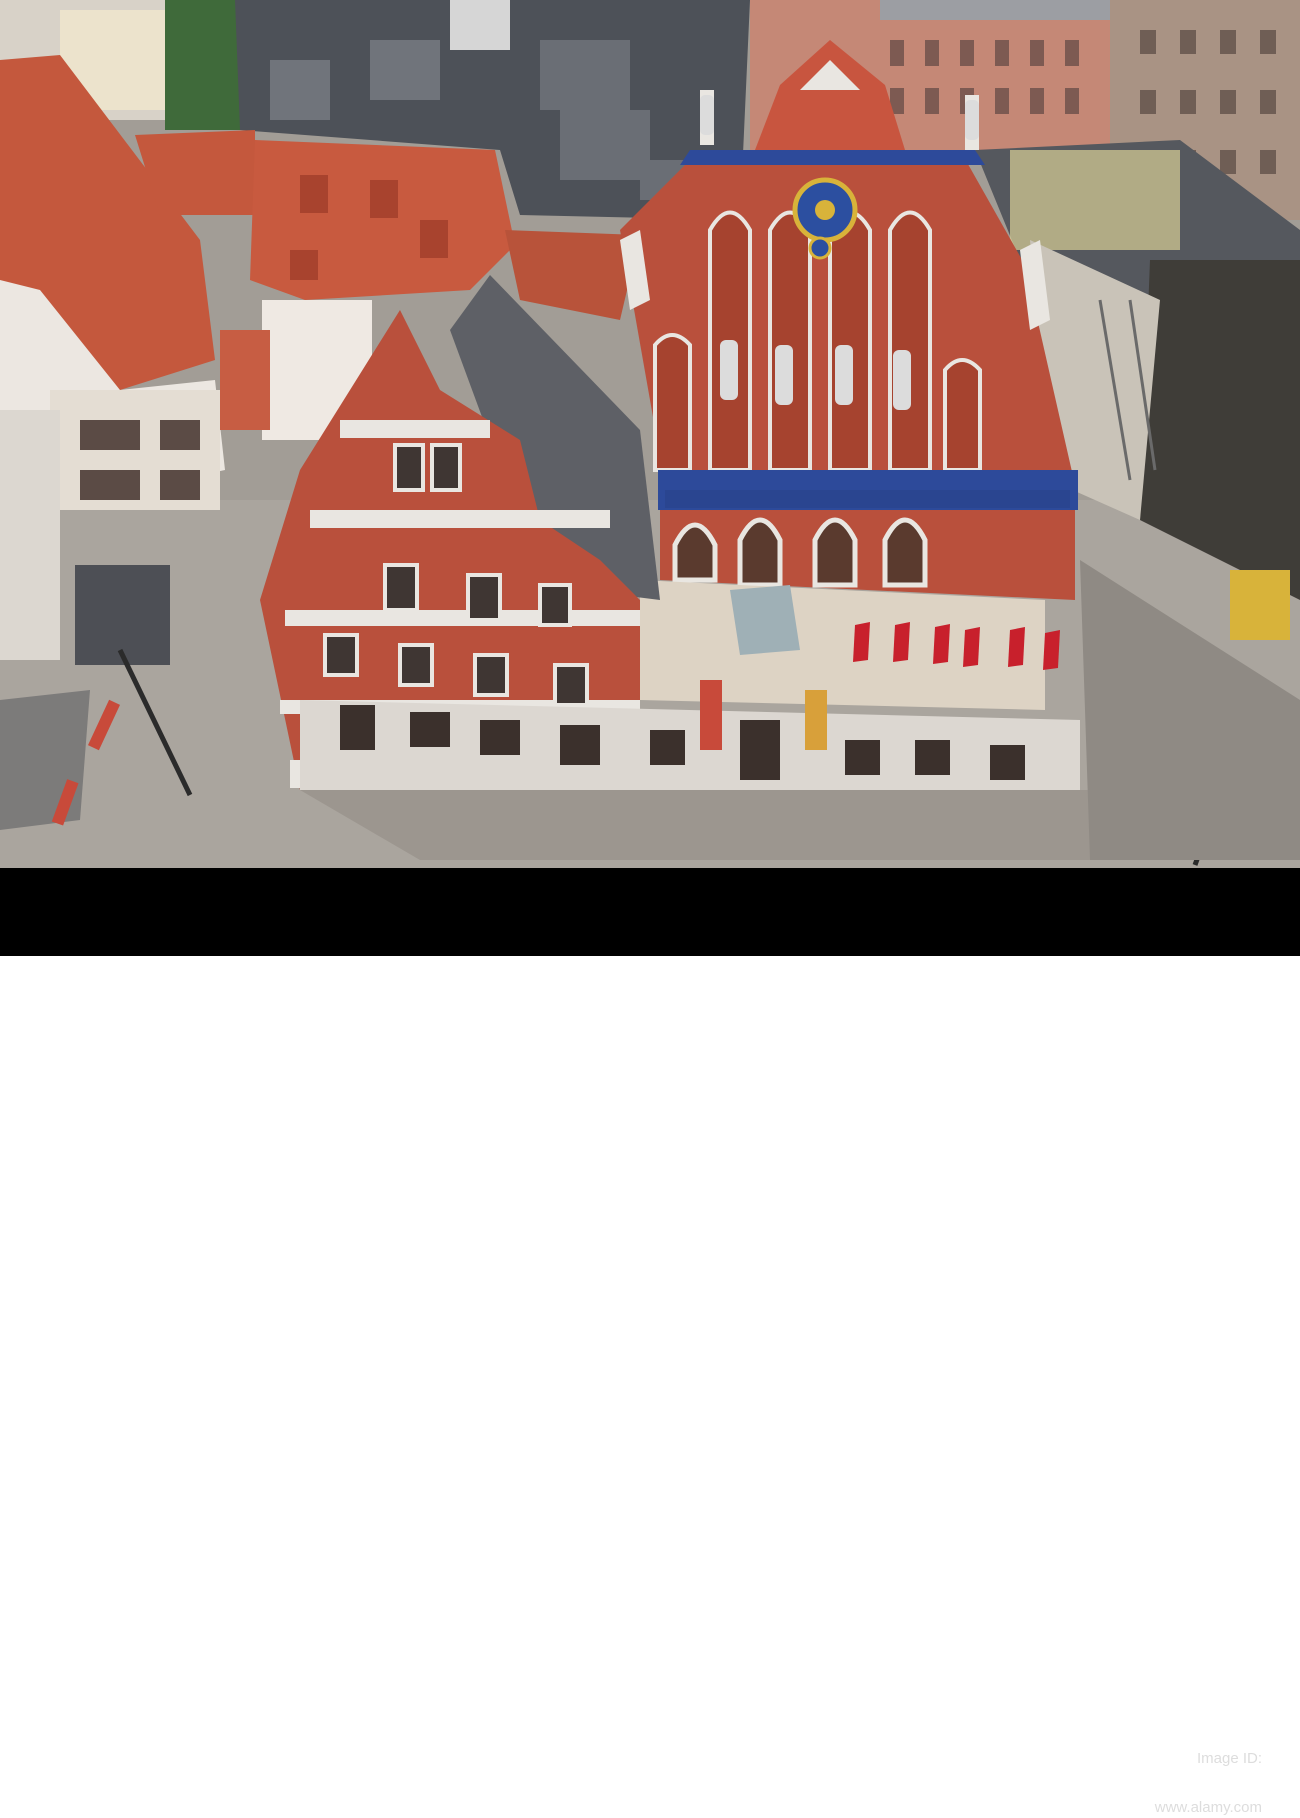 The width and height of the screenshot is (1300, 1818). I want to click on image-id-value: 2K5FK5T, so click(1205, 1783).